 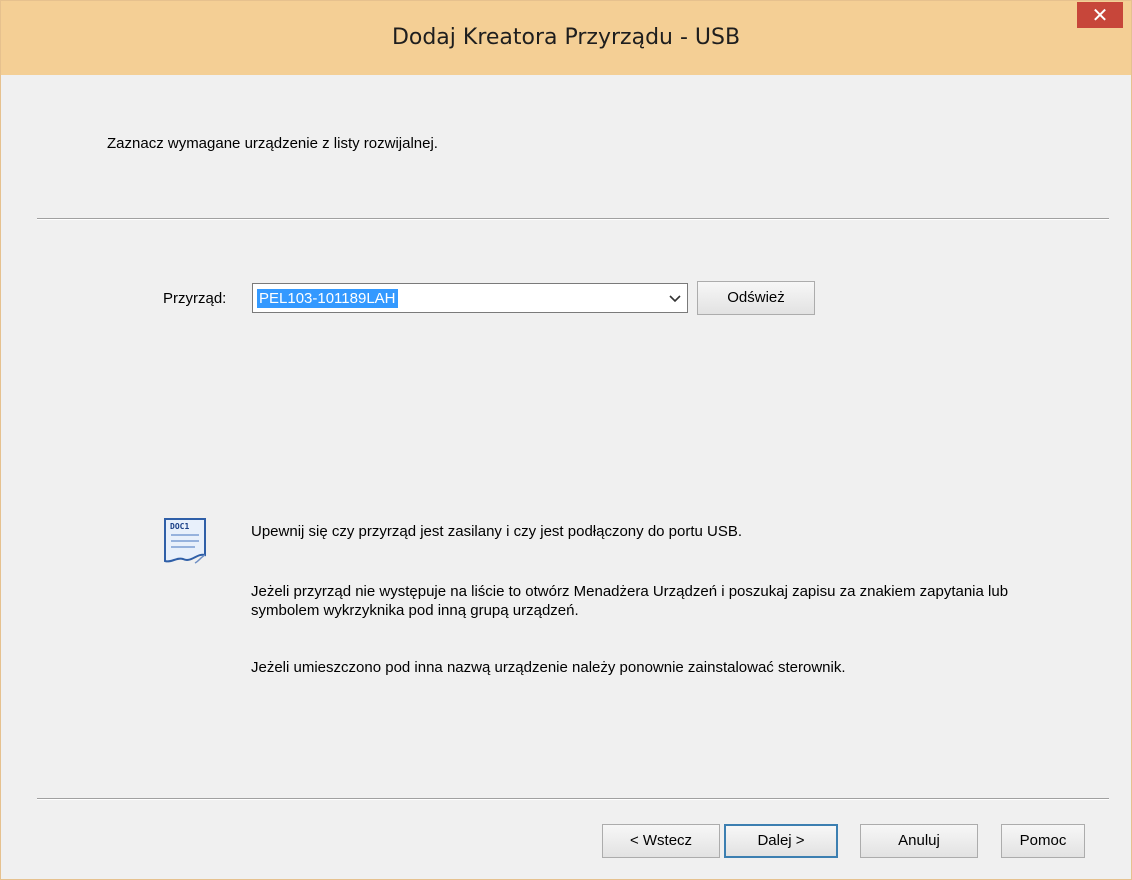 I want to click on close-icon: ✕, so click(x=1100, y=15).